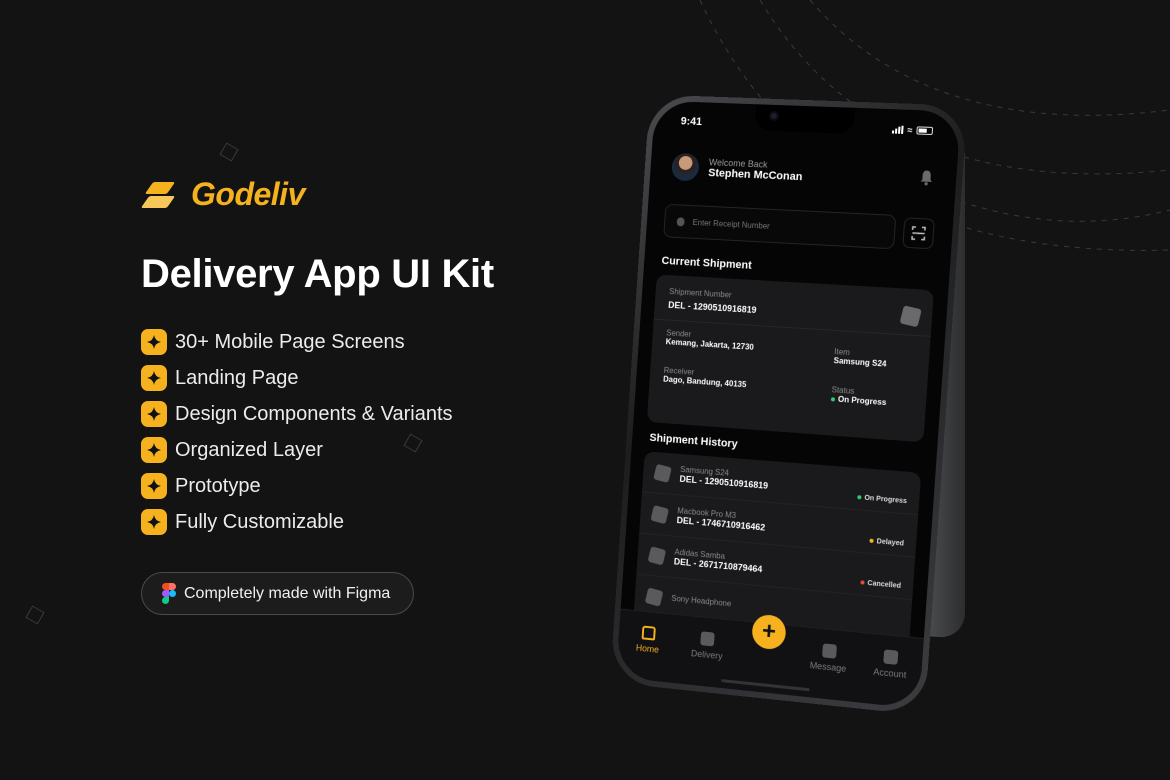  What do you see at coordinates (290, 341) in the screenshot?
I see `feature-label: 30+ Mobile Page Screens` at bounding box center [290, 341].